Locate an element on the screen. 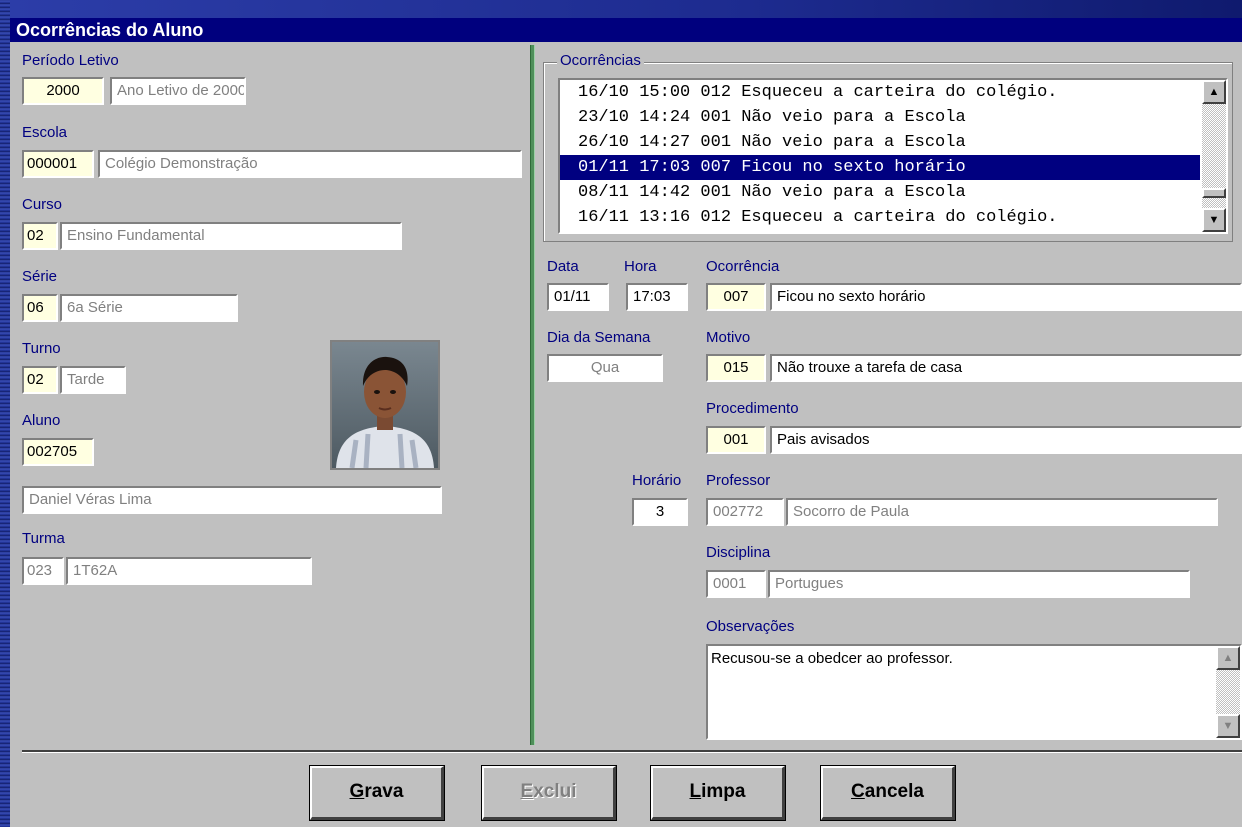  occurrence-row: 01/11 17:03 007 Ficou no sexto horário is located at coordinates (880, 167).